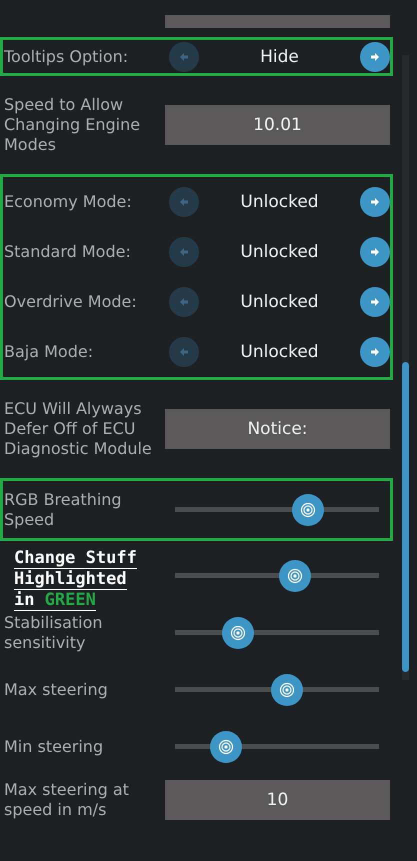 The image size is (417, 861). I want to click on setting-label: Baja Mode:, so click(48, 352).